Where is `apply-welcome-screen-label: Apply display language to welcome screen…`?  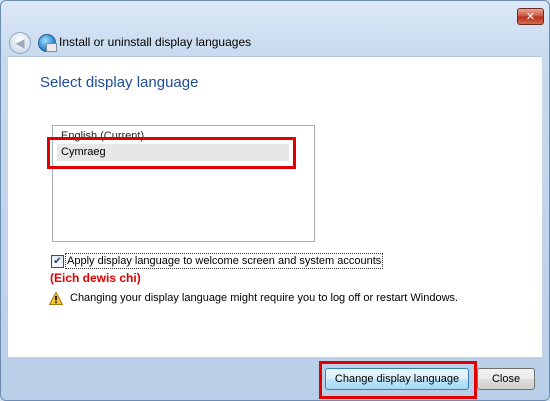
apply-welcome-screen-label: Apply display language to welcome screen… is located at coordinates (224, 261).